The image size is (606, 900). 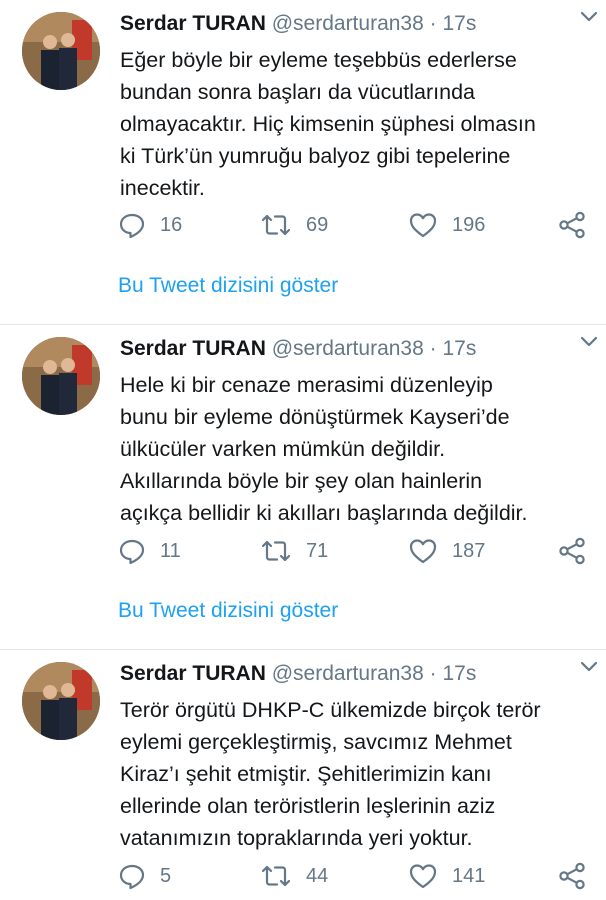 What do you see at coordinates (469, 550) in the screenshot?
I see `like-count: 187` at bounding box center [469, 550].